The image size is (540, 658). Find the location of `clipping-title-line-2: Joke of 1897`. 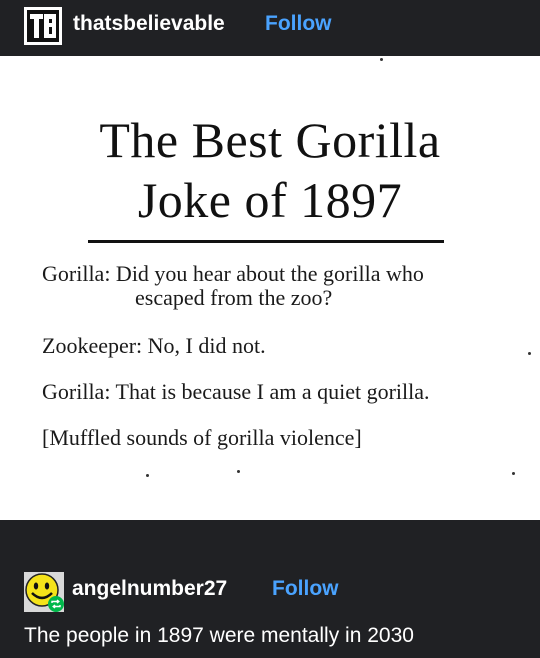

clipping-title-line-2: Joke of 1897 is located at coordinates (270, 200).